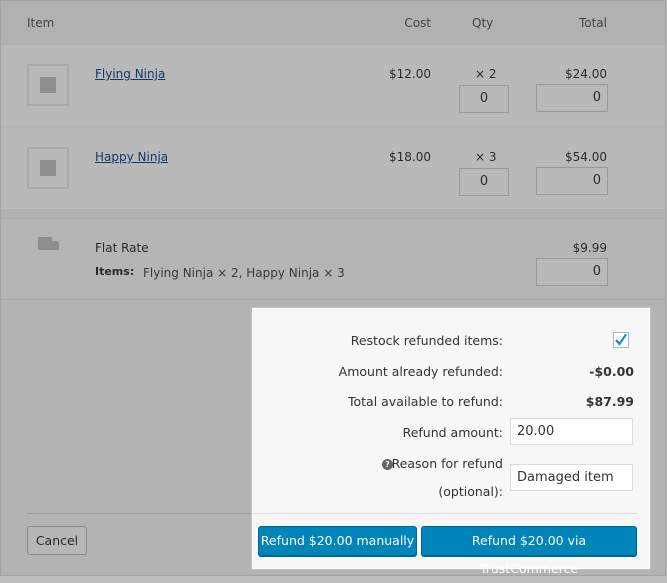  Describe the element at coordinates (333, 169) in the screenshot. I see `table-row: Happy Ninja $18.00 × 3 $54.00 0 0` at that location.